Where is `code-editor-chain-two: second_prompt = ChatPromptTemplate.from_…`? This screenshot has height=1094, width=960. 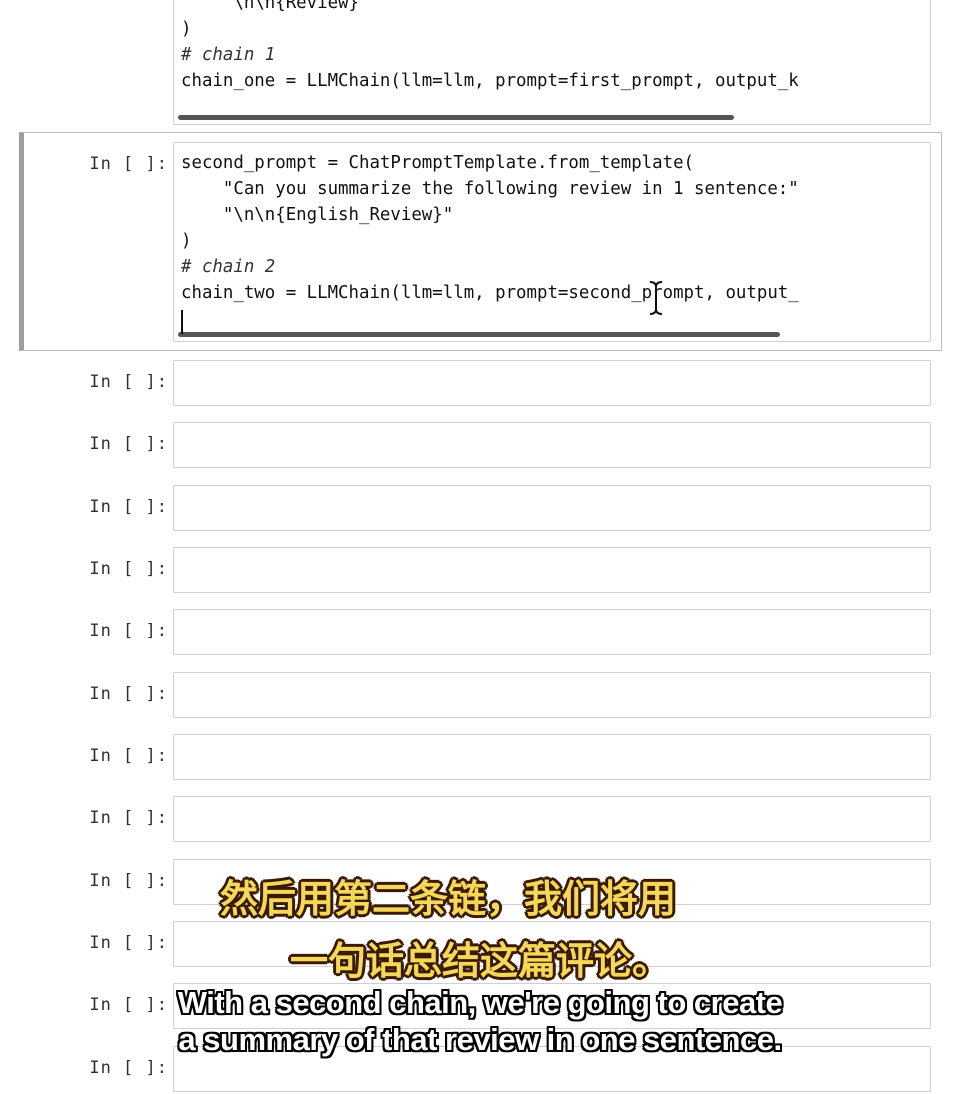
code-editor-chain-two: second_prompt = ChatPromptTemplate.from_… is located at coordinates (552, 242).